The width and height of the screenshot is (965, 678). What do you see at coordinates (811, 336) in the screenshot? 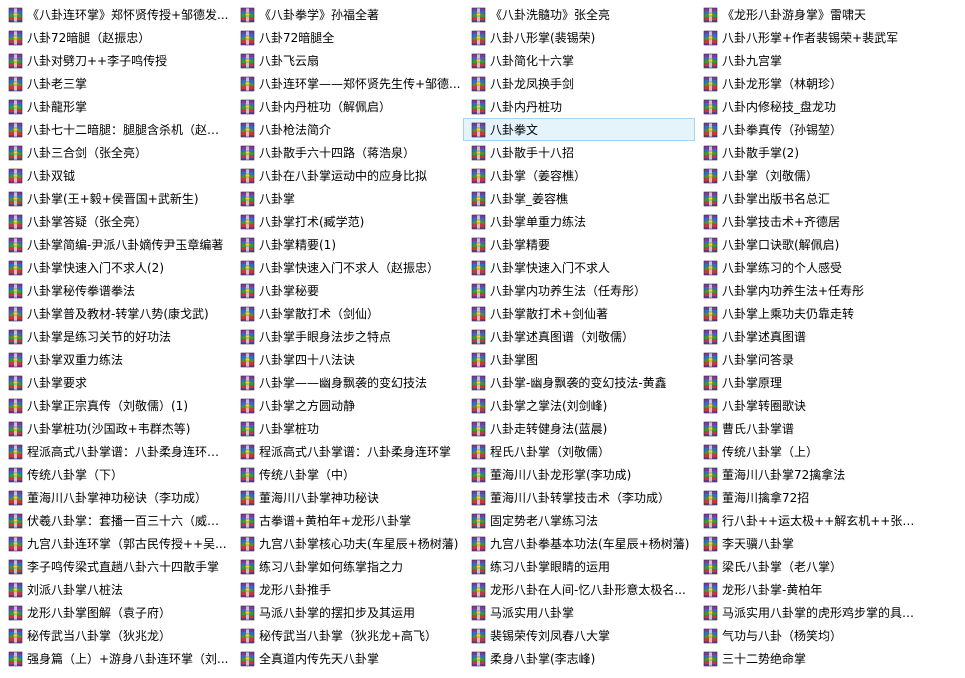
I see `file-item: 八卦掌述真图谱` at bounding box center [811, 336].